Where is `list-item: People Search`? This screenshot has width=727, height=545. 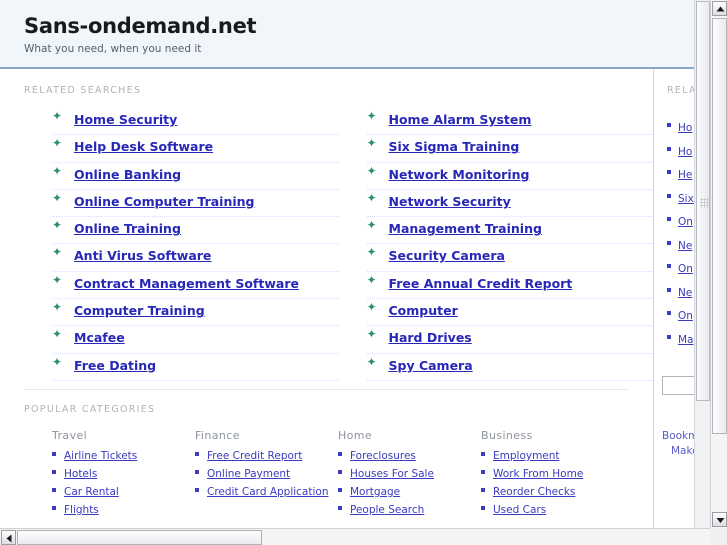
list-item: People Search is located at coordinates (409, 509).